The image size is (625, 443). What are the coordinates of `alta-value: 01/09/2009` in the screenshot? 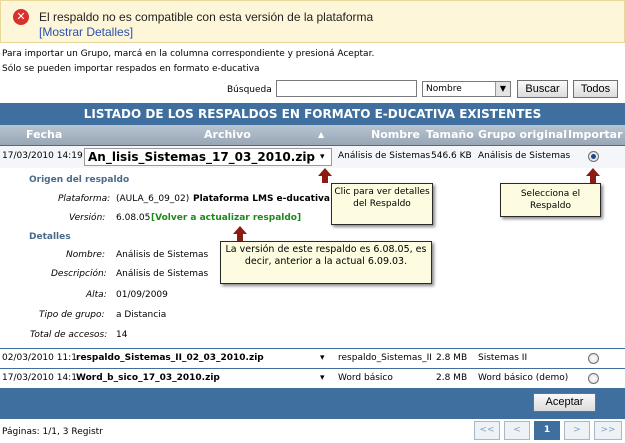 It's located at (142, 295).